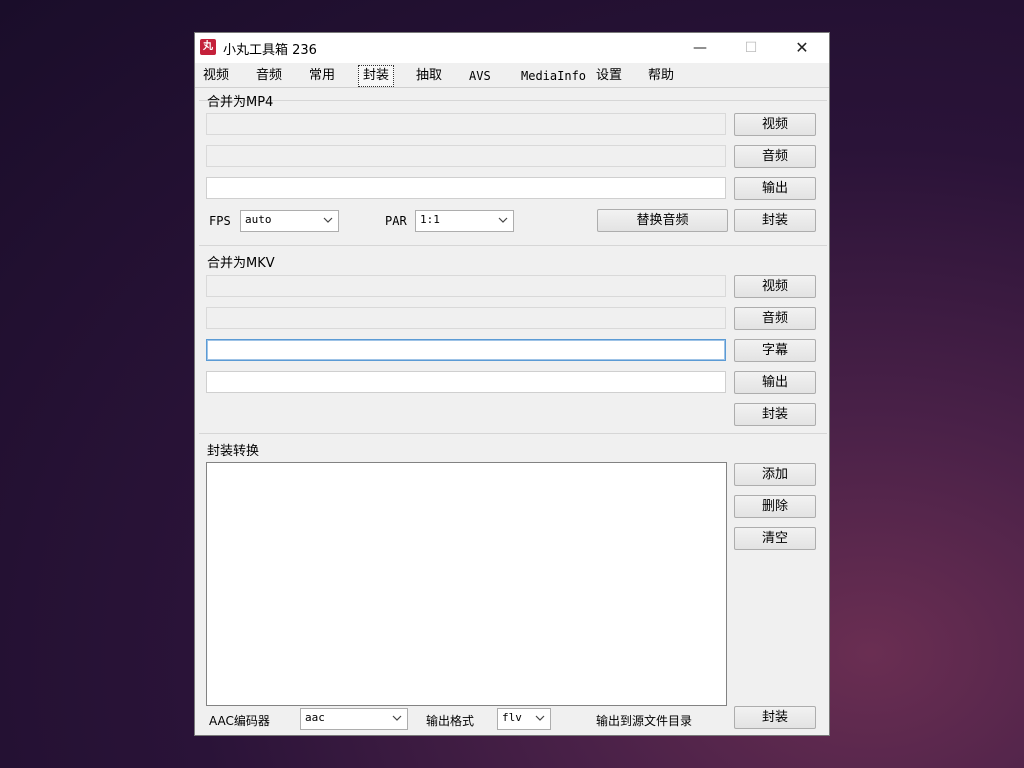 The image size is (1024, 768). I want to click on add-button: 添加, so click(775, 474).